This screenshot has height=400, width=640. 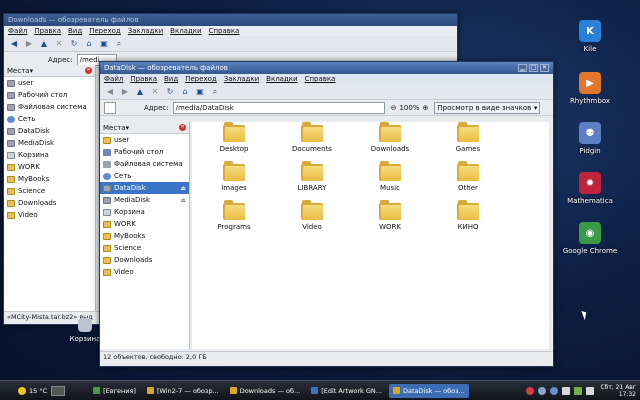 I want to click on close-button: ✕, so click(x=544, y=68).